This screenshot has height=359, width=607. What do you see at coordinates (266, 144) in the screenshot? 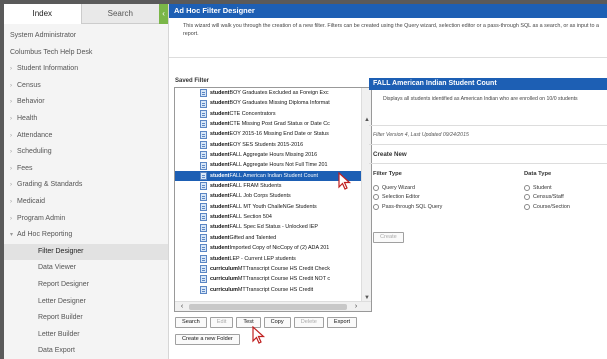
I see `filter-name: EOY SES Students 2015-2016` at bounding box center [266, 144].